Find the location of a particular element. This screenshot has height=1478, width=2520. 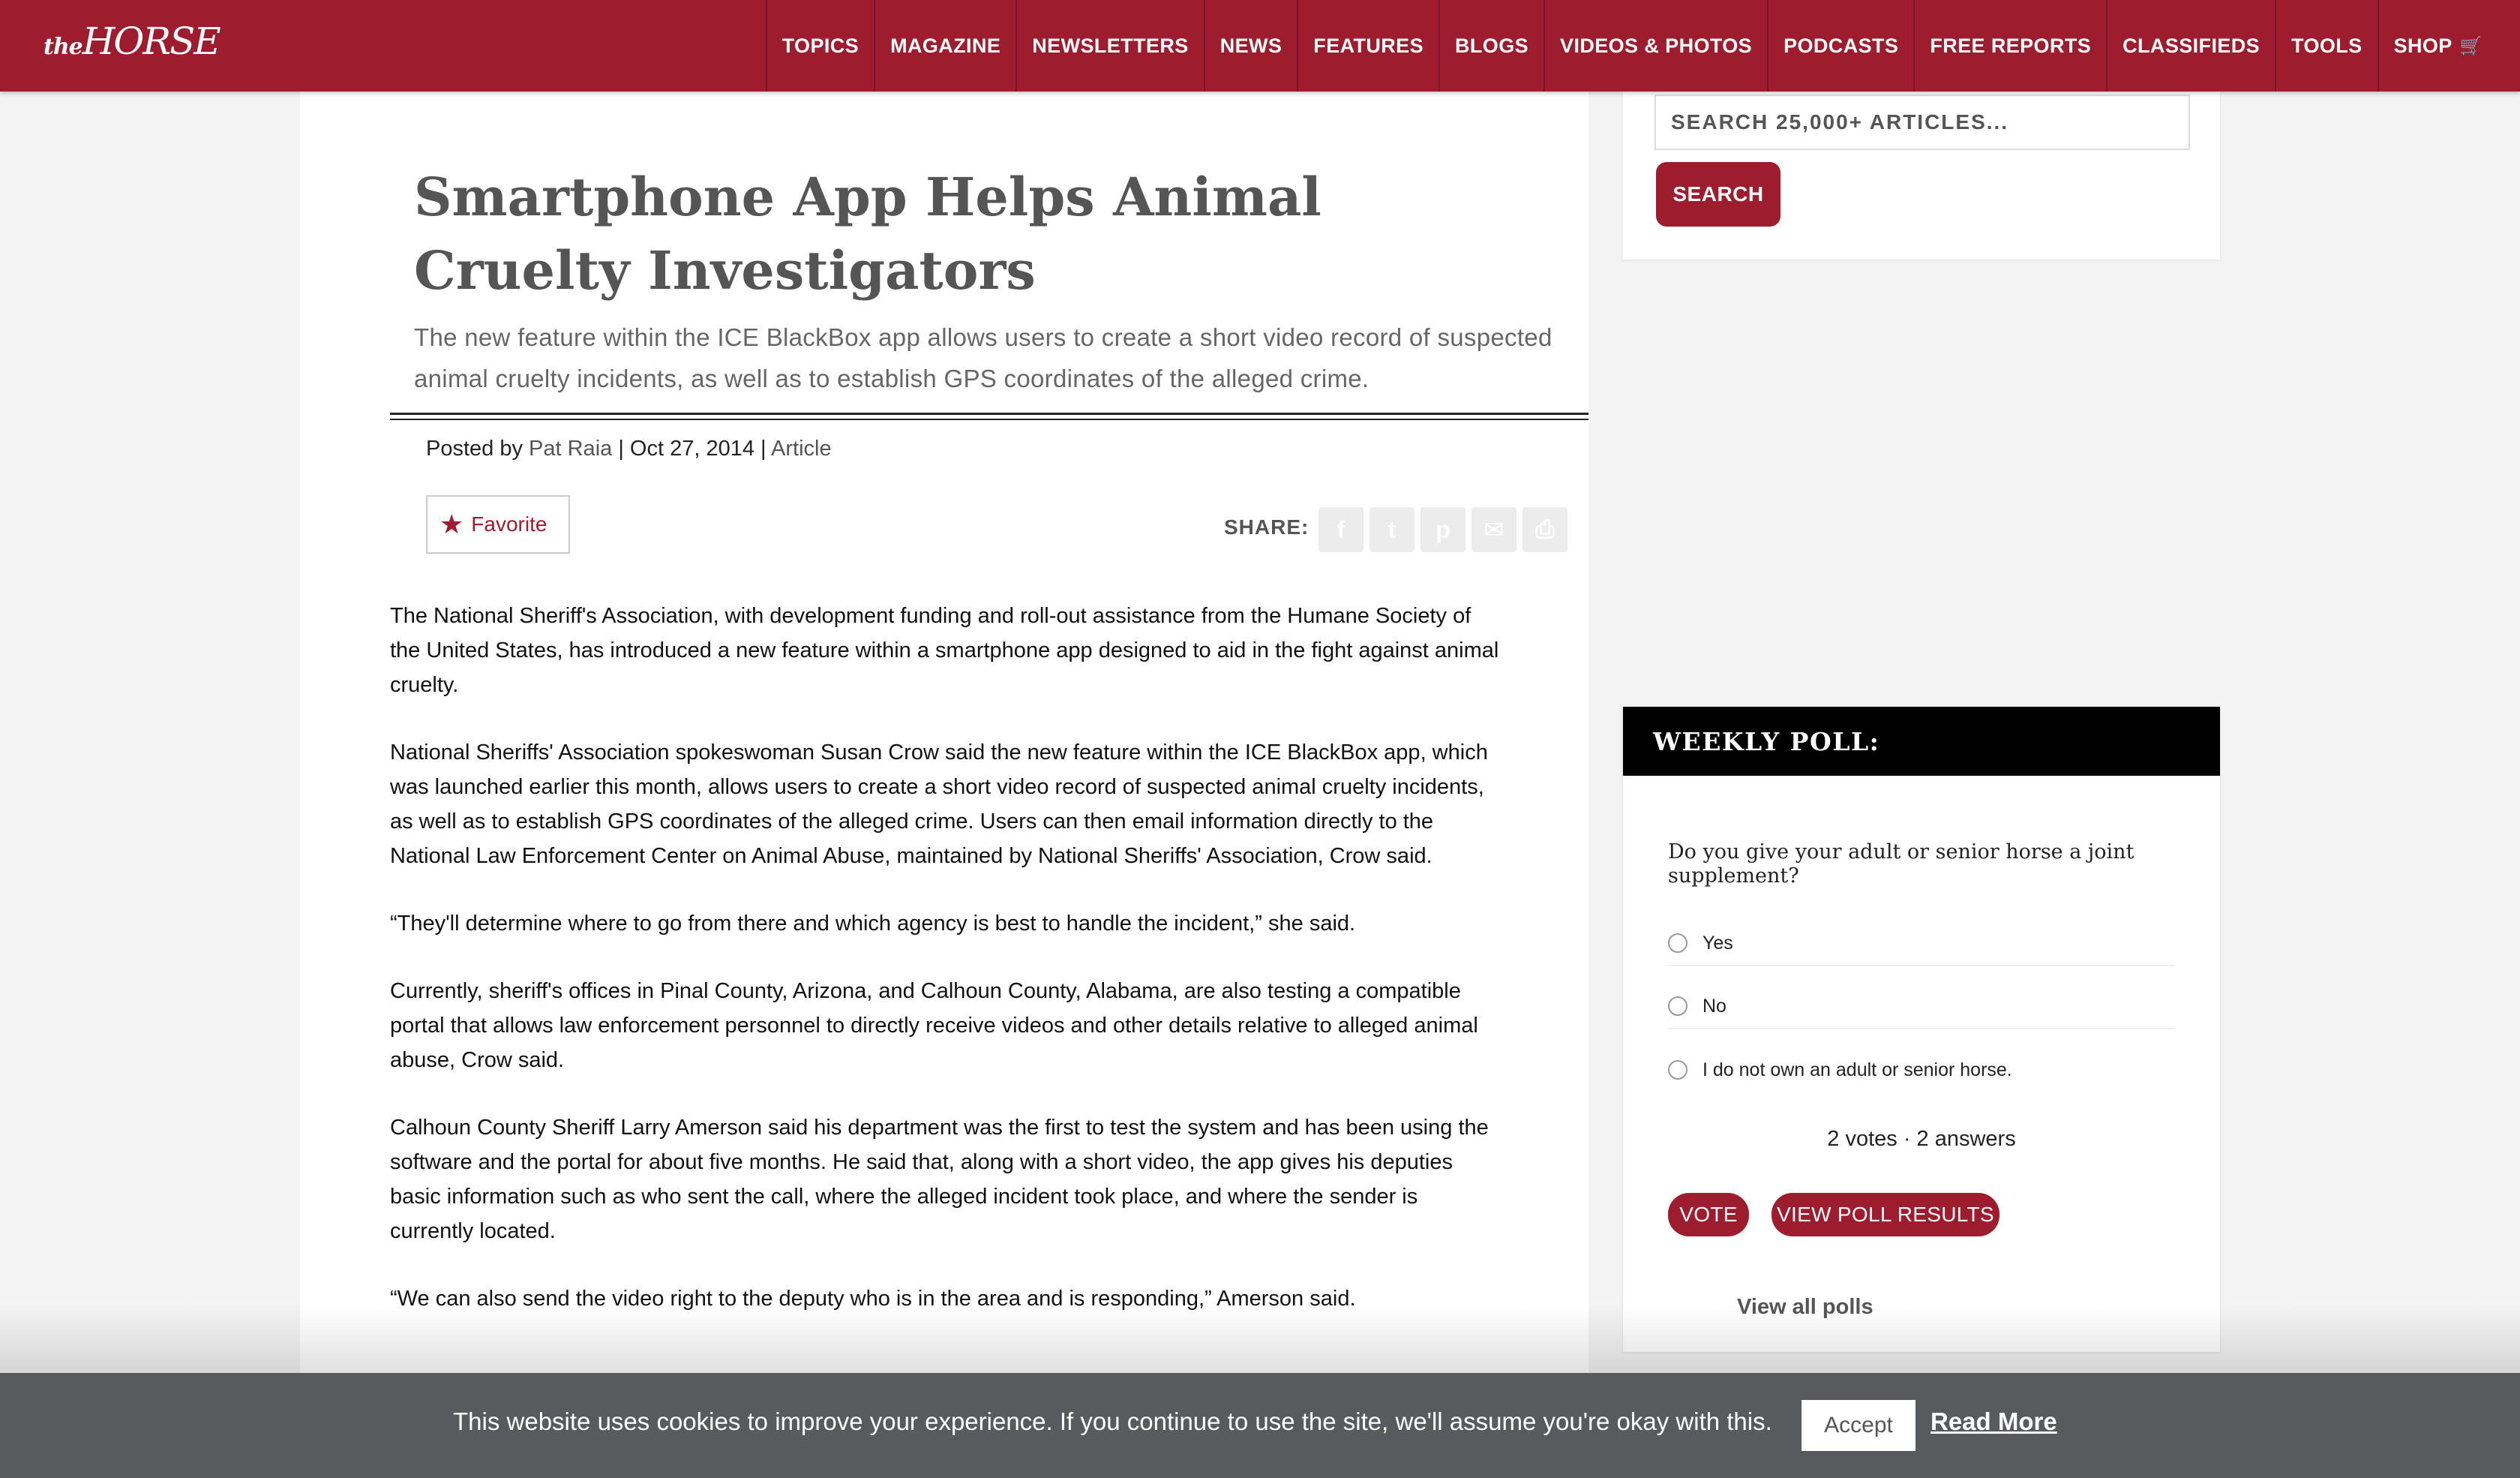

nav-item-videos-photos: VIDEOS & PHOTOS is located at coordinates (1655, 46).